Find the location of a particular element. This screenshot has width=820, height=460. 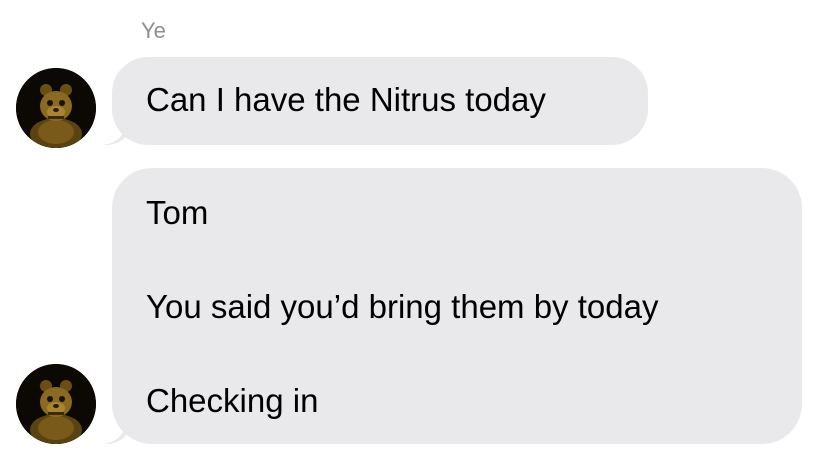

message-text: Tom is located at coordinates (177, 212).